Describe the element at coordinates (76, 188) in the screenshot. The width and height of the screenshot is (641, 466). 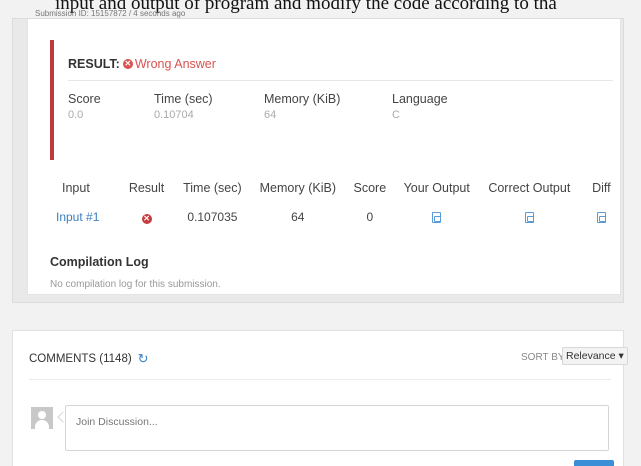
I see `header-input: Input` at that location.